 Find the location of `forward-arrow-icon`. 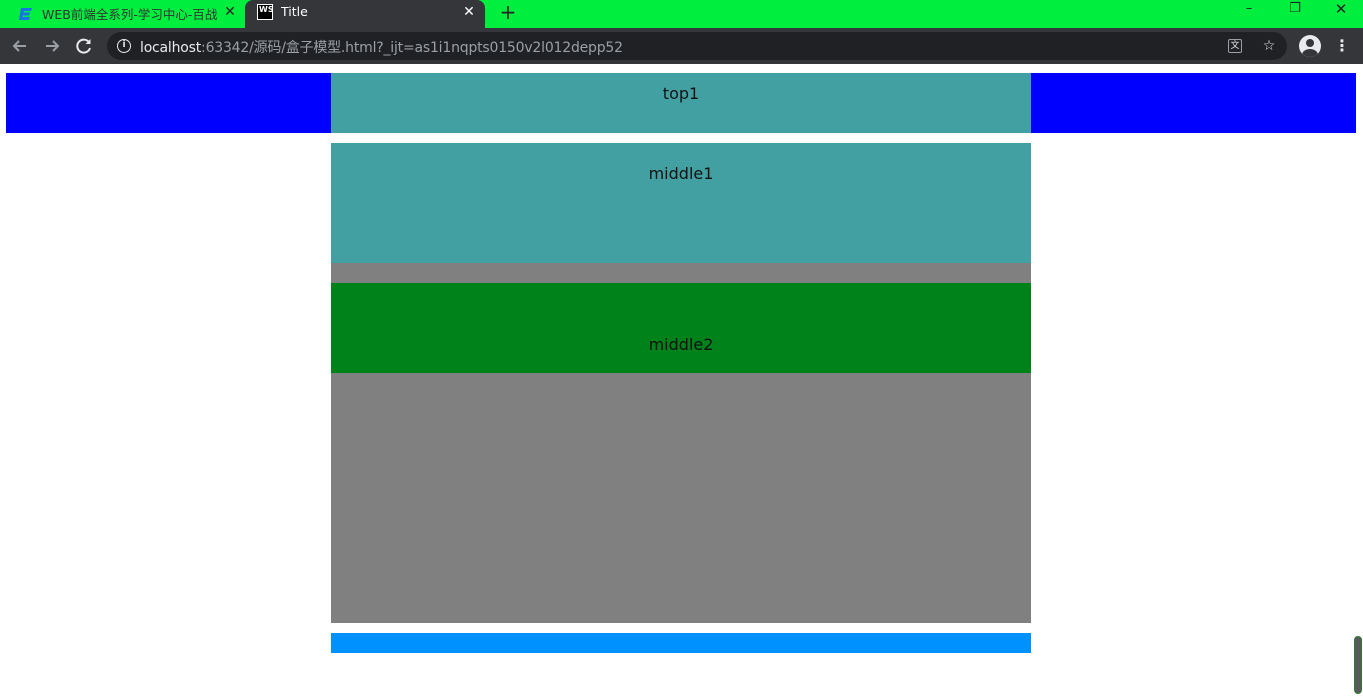

forward-arrow-icon is located at coordinates (52, 46).